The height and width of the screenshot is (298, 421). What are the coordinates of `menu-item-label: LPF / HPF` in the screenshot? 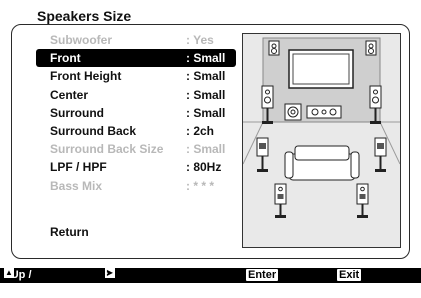 It's located at (78, 167).